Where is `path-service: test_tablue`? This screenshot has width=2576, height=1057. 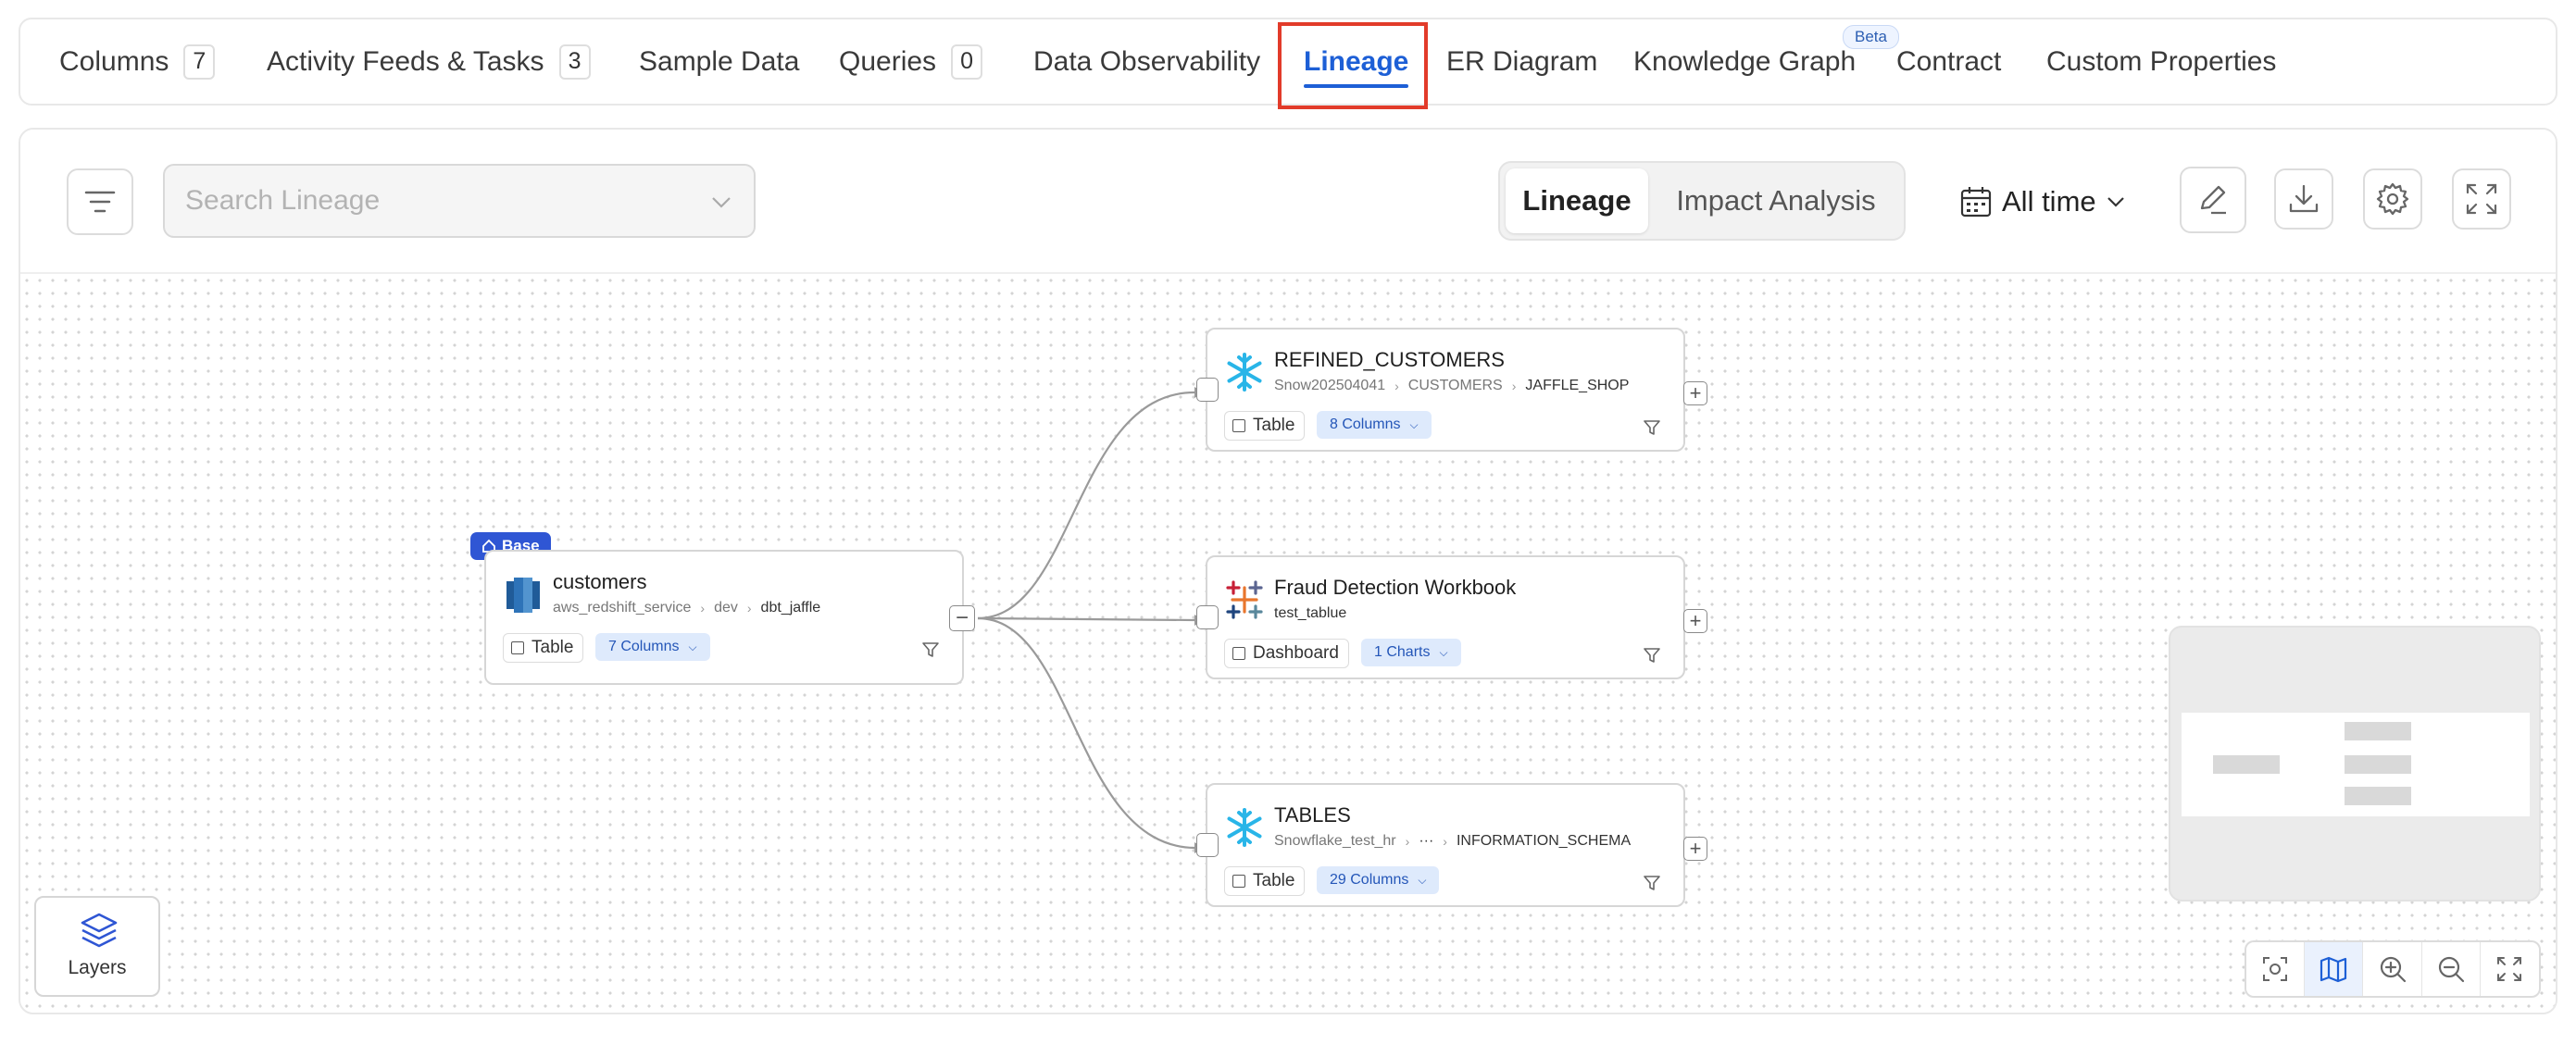 path-service: test_tablue is located at coordinates (1311, 613).